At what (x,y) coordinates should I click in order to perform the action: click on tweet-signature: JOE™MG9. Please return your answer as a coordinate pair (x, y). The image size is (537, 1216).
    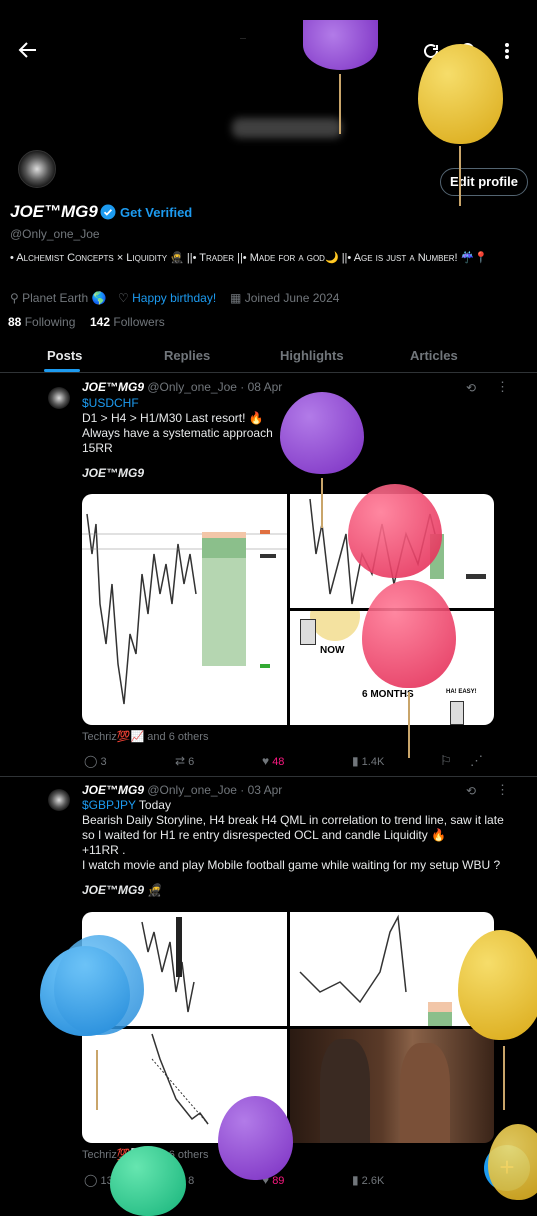
    Looking at the image, I should click on (113, 473).